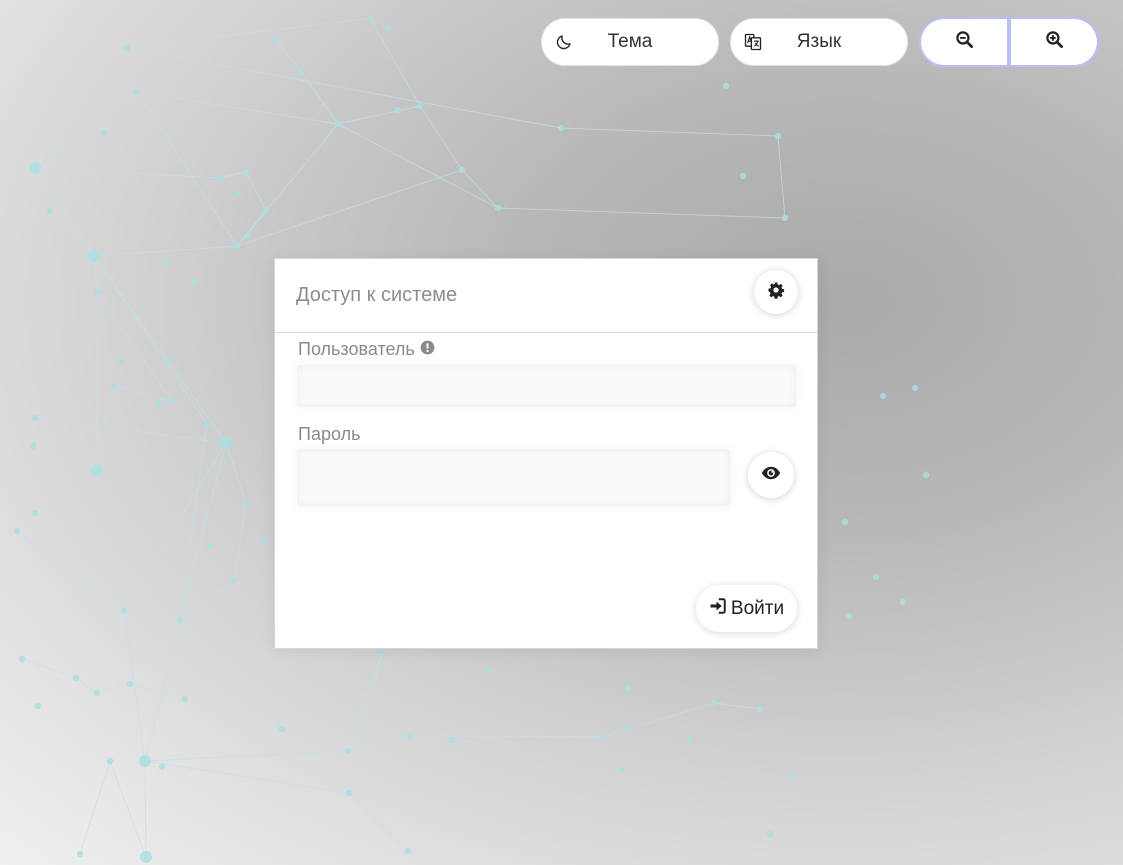  I want to click on show-password-button, so click(771, 475).